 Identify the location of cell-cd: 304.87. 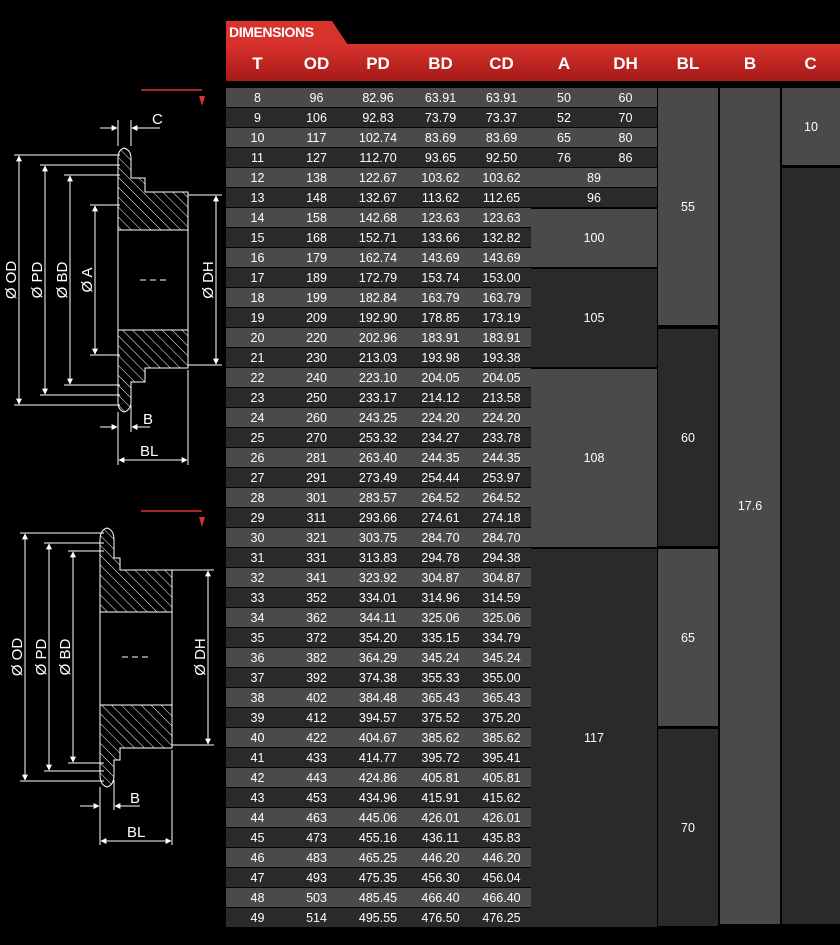
(501, 578).